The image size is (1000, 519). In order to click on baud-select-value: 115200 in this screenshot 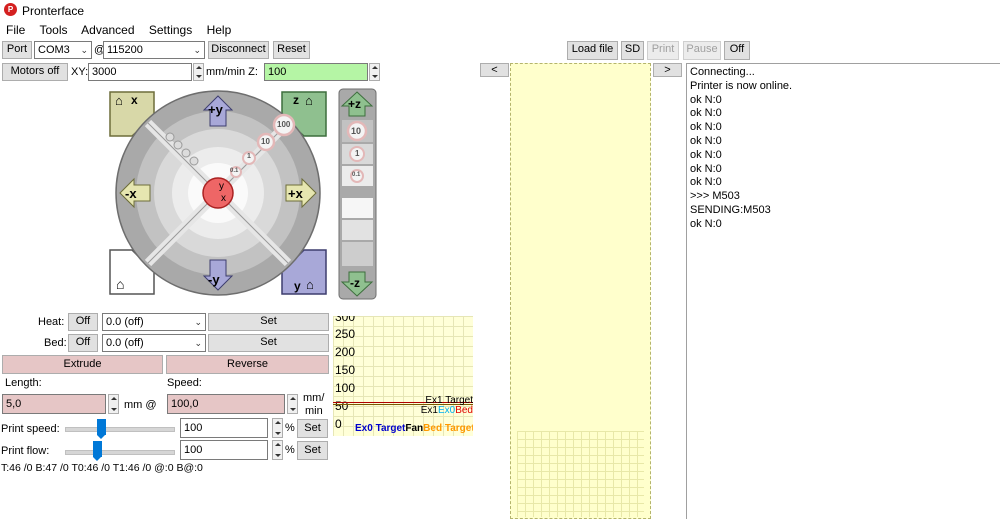, I will do `click(125, 50)`.